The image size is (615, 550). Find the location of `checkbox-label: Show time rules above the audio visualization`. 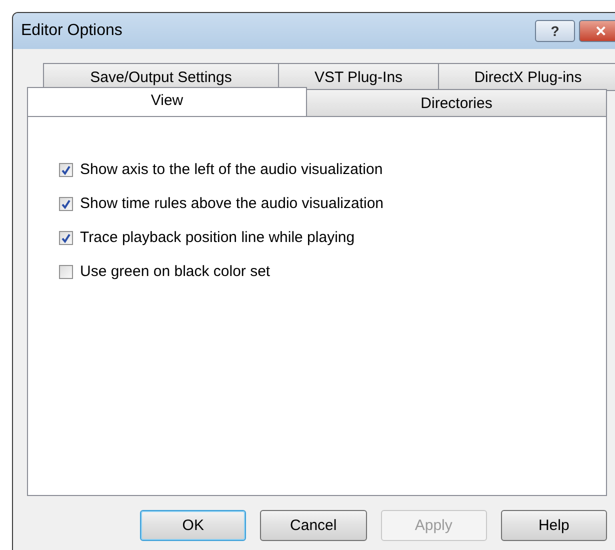

checkbox-label: Show time rules above the audio visualization is located at coordinates (232, 204).